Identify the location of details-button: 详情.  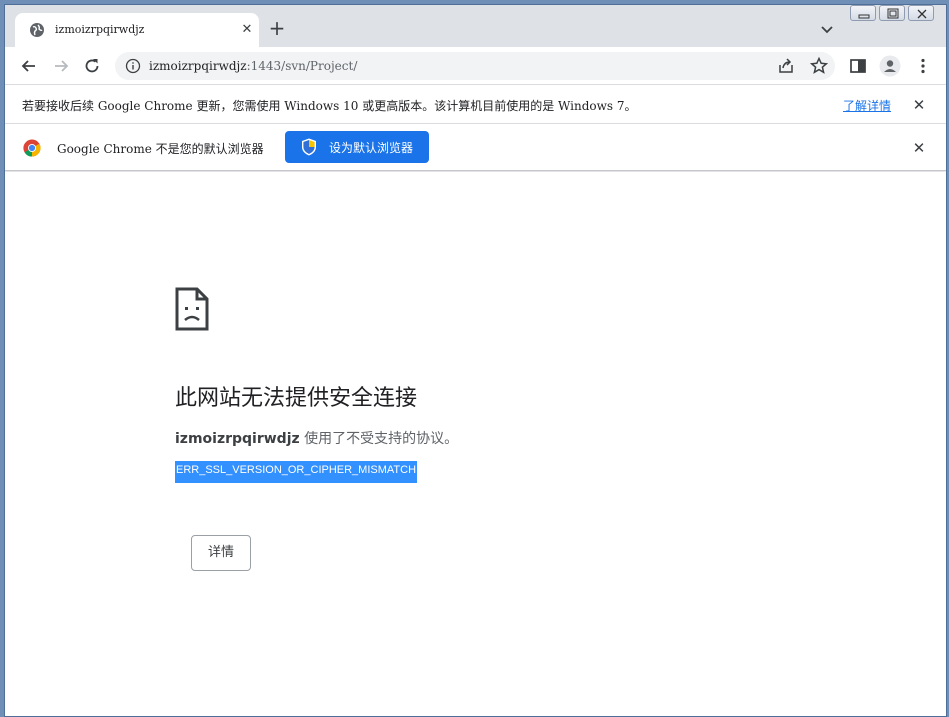
(221, 553).